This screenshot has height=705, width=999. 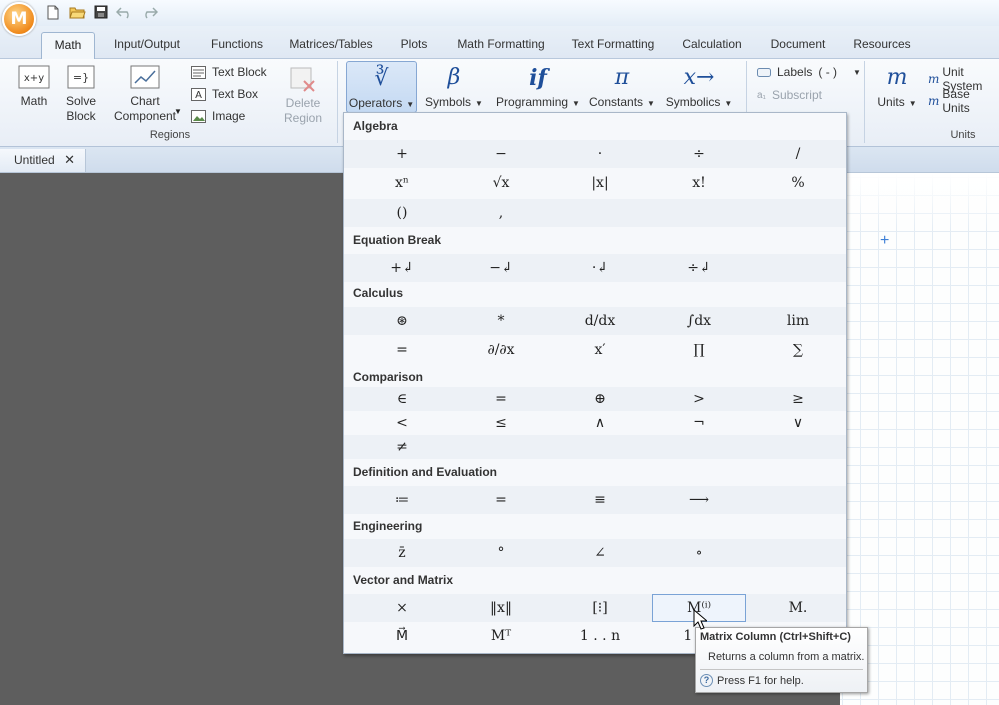 I want to click on tab-input-output: Input/Output, so click(x=147, y=45).